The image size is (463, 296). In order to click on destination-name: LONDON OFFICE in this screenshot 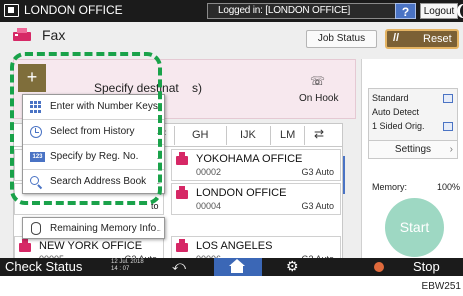, I will do `click(241, 193)`.